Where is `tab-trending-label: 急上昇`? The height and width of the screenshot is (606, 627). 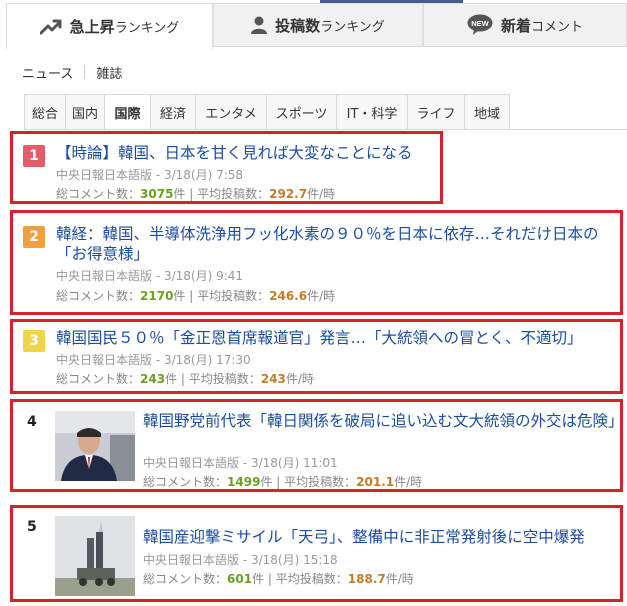
tab-trending-label: 急上昇 is located at coordinates (92, 27).